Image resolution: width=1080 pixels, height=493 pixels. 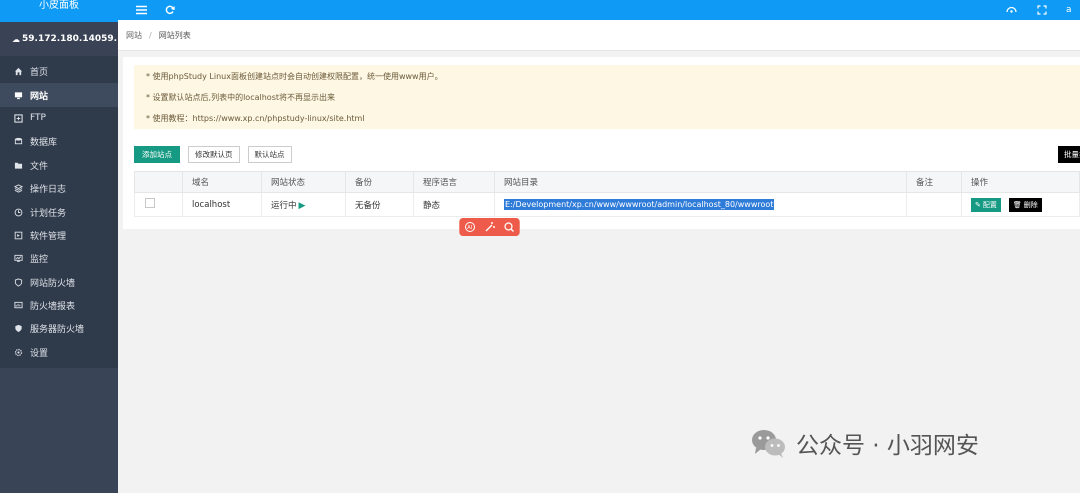 What do you see at coordinates (48, 190) in the screenshot?
I see `sidebar-item-label: 操作日志` at bounding box center [48, 190].